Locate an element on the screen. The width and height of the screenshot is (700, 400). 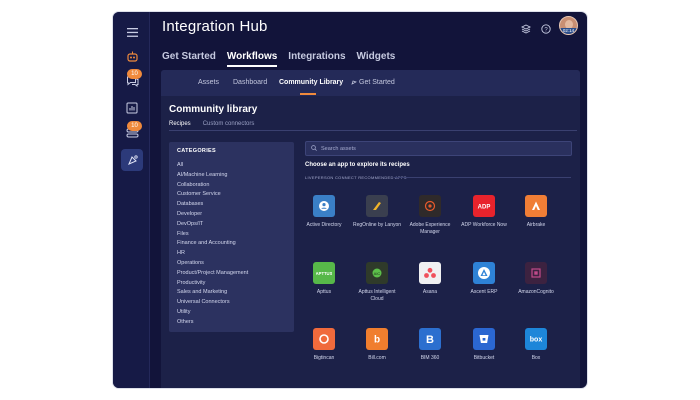
analytics-icon is located at coordinates (132, 108).